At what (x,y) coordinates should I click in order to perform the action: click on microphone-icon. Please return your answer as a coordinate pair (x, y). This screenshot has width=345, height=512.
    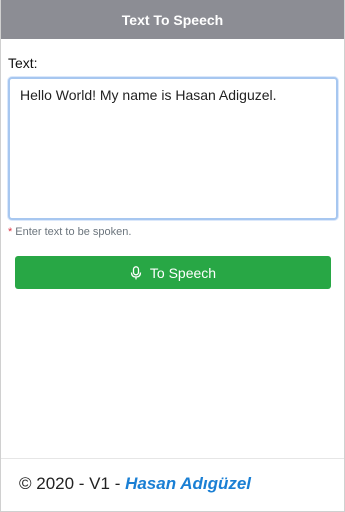
    Looking at the image, I should click on (136, 272).